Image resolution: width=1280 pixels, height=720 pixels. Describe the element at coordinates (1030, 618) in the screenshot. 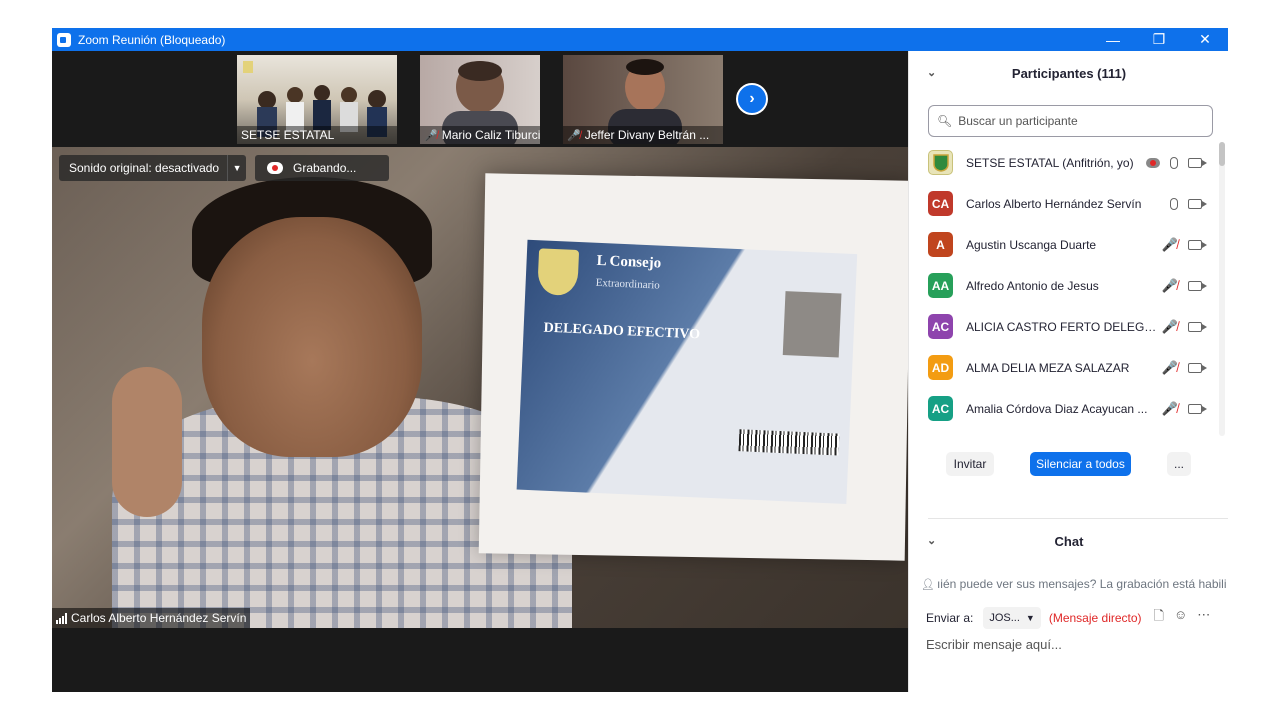

I see `chevron-down-icon: ▼` at that location.